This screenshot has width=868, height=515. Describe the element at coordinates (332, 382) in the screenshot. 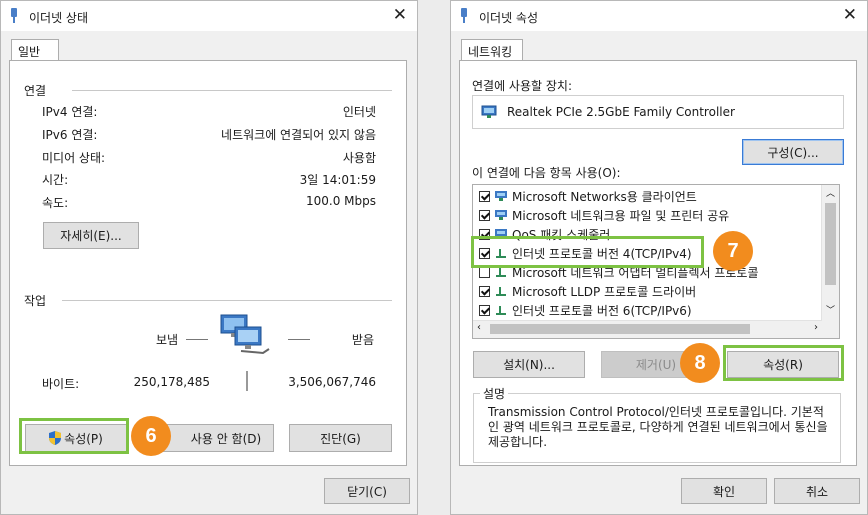

I see `bytes-received-value: 3,506,067,746` at that location.